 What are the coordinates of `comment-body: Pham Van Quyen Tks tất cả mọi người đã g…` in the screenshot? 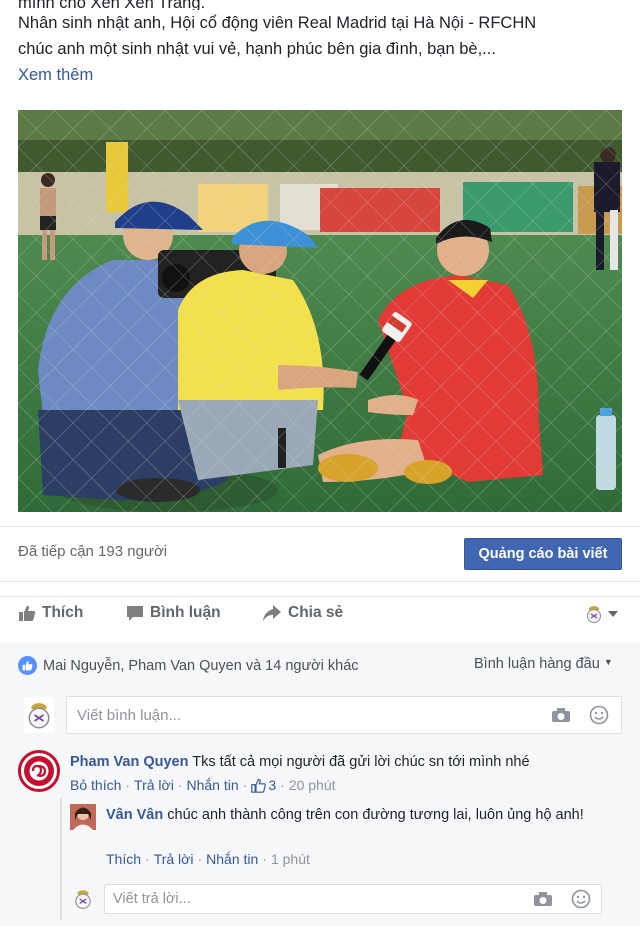 It's located at (350, 762).